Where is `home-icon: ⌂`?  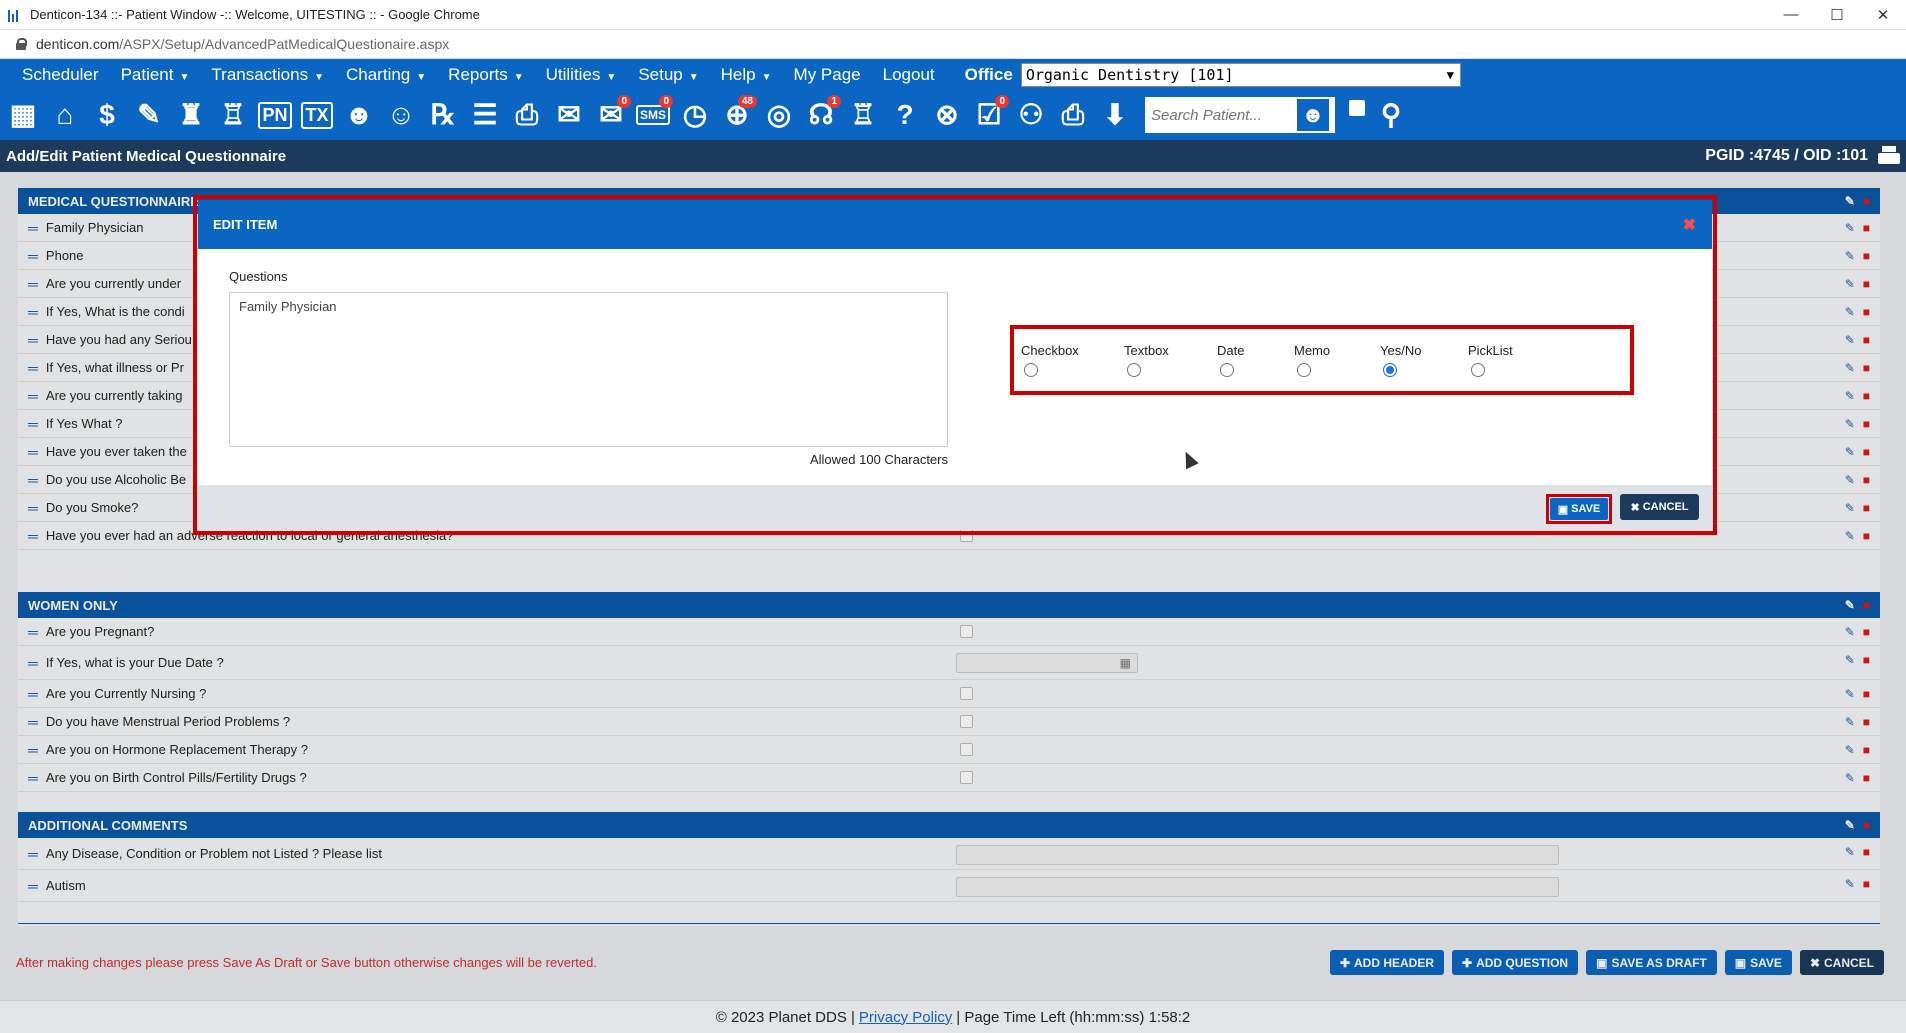
home-icon: ⌂ is located at coordinates (65, 115).